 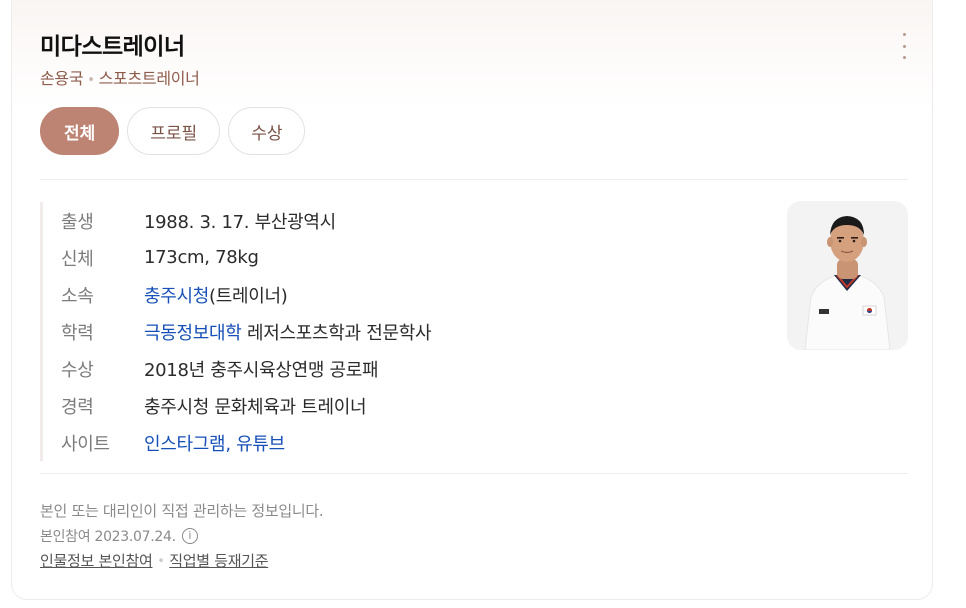 I want to click on info-value: 극동정보대학 레저스포츠학과 전문학사, so click(x=288, y=332).